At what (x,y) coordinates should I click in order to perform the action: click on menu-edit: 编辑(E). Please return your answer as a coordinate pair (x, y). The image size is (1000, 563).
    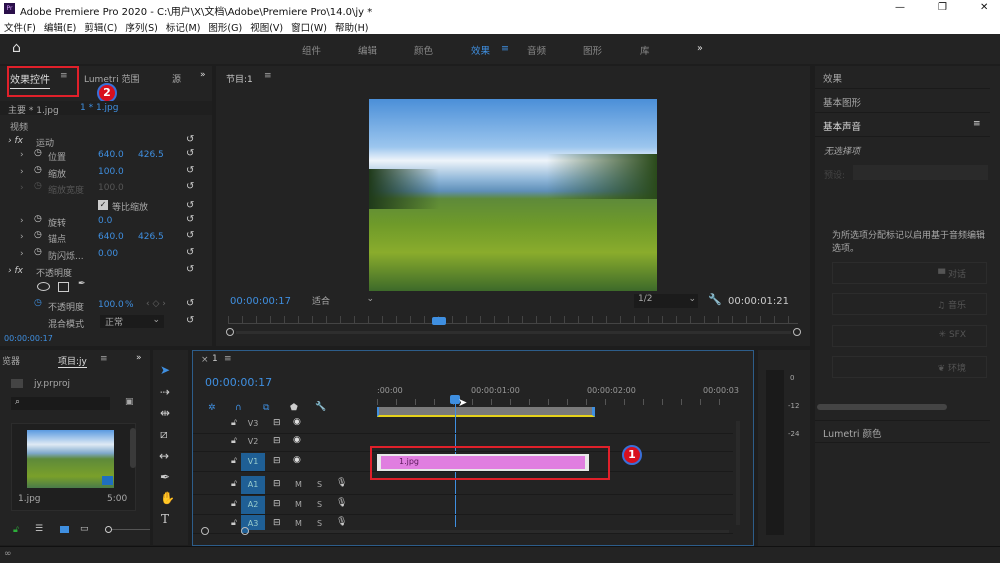
    Looking at the image, I should click on (60, 28).